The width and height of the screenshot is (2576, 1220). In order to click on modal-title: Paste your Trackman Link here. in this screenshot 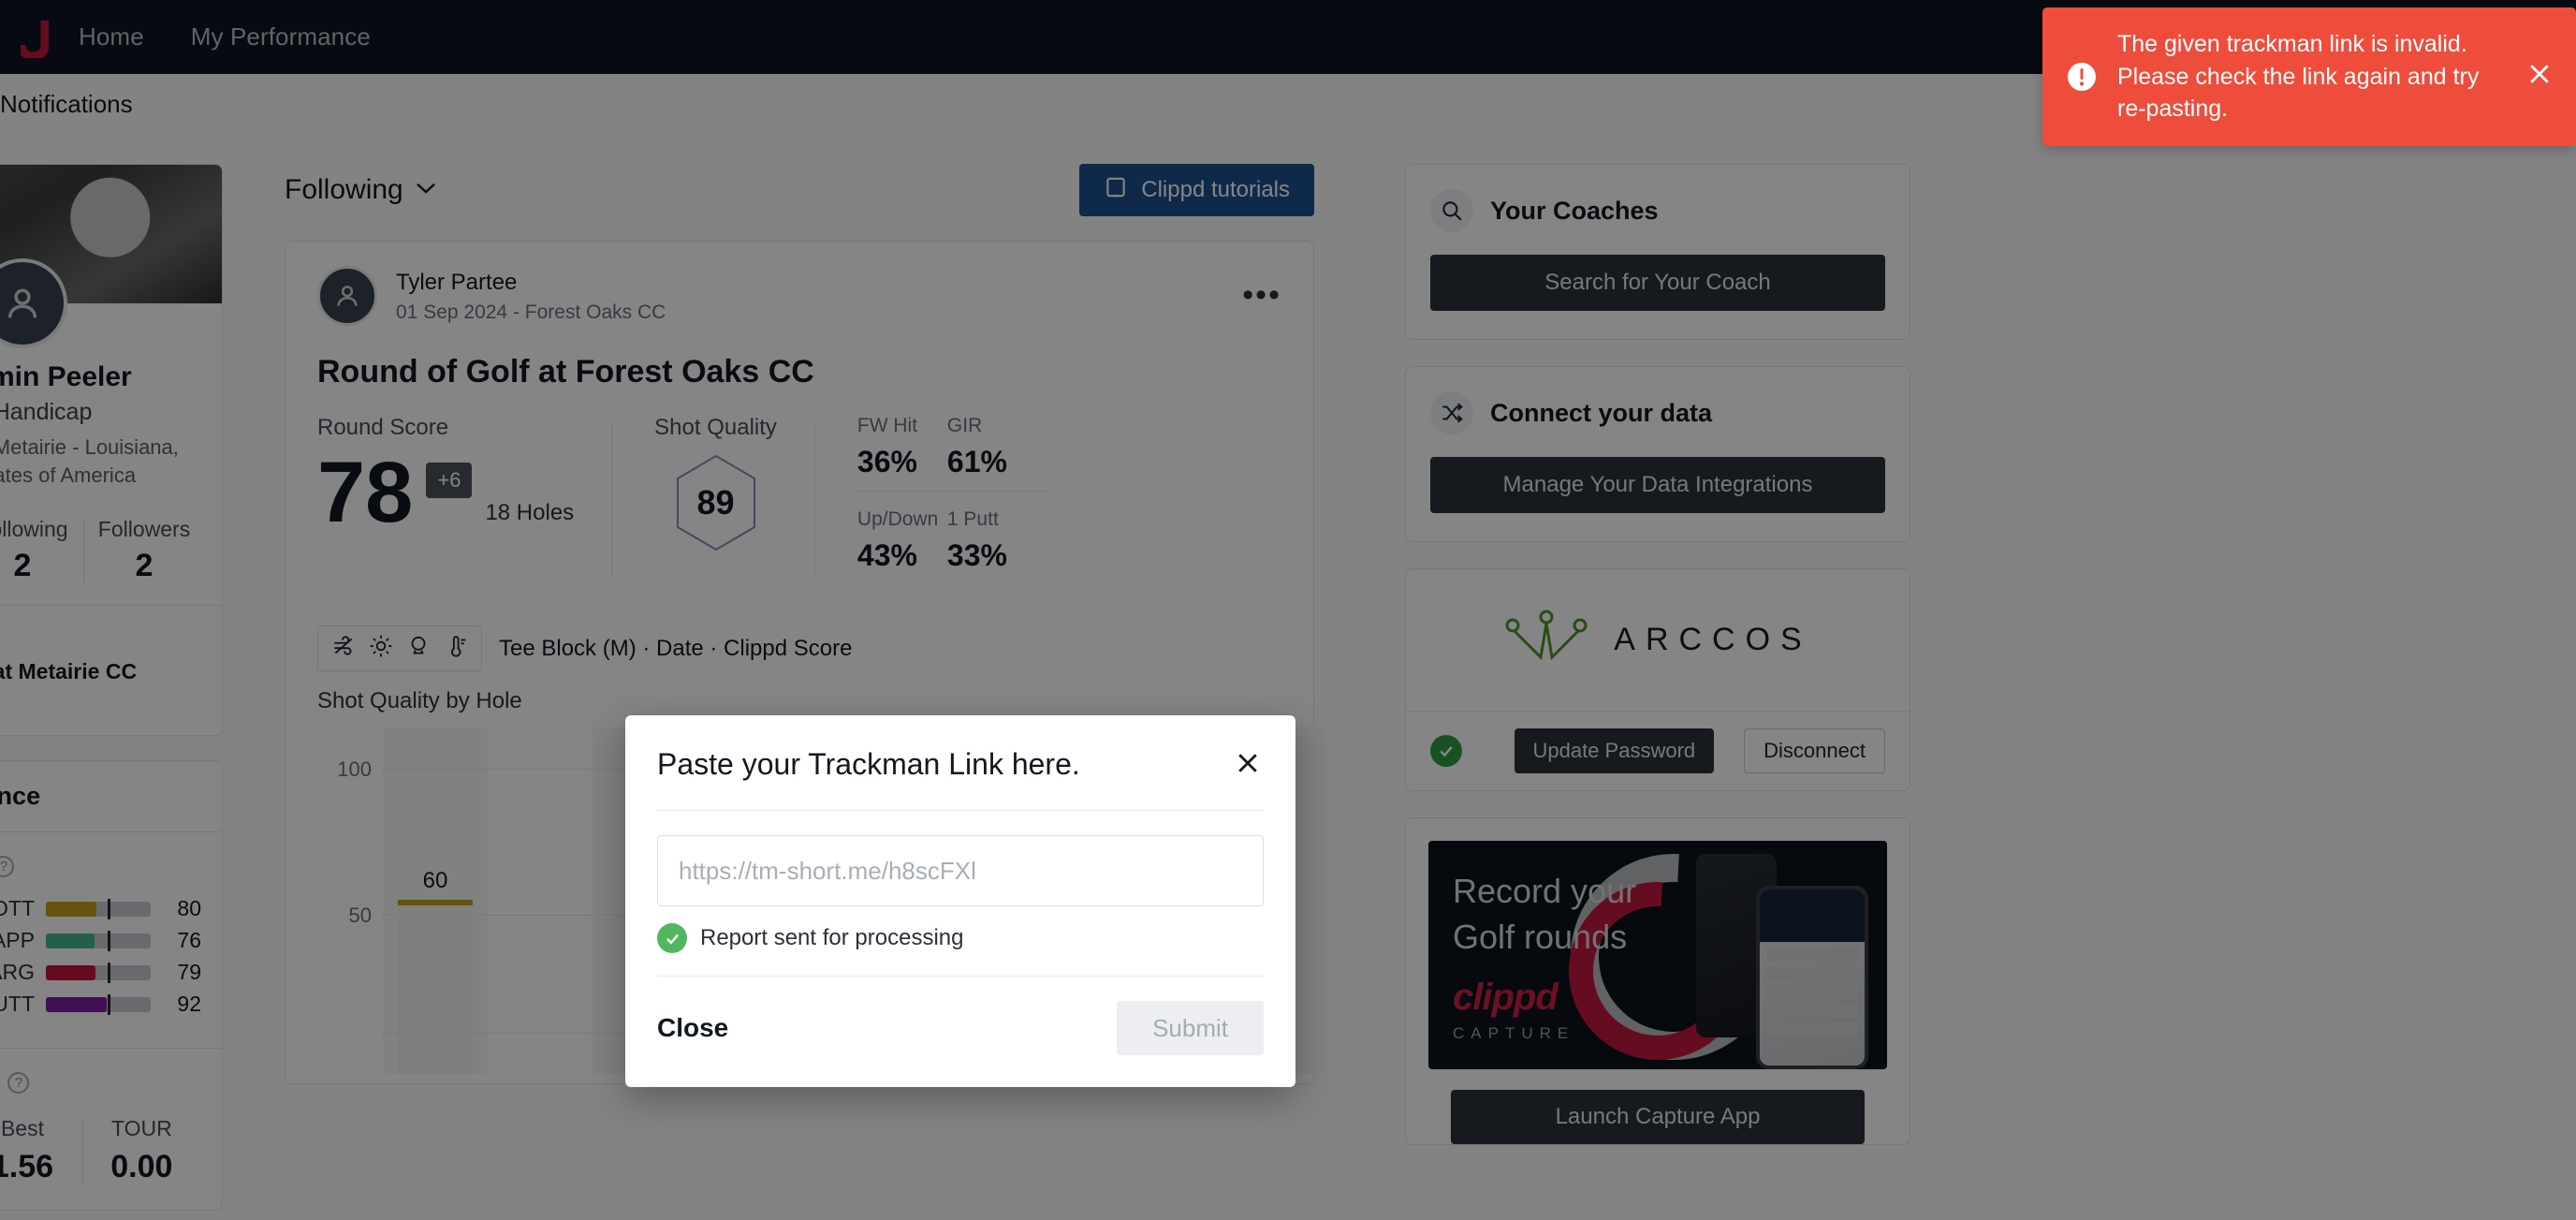, I will do `click(868, 764)`.